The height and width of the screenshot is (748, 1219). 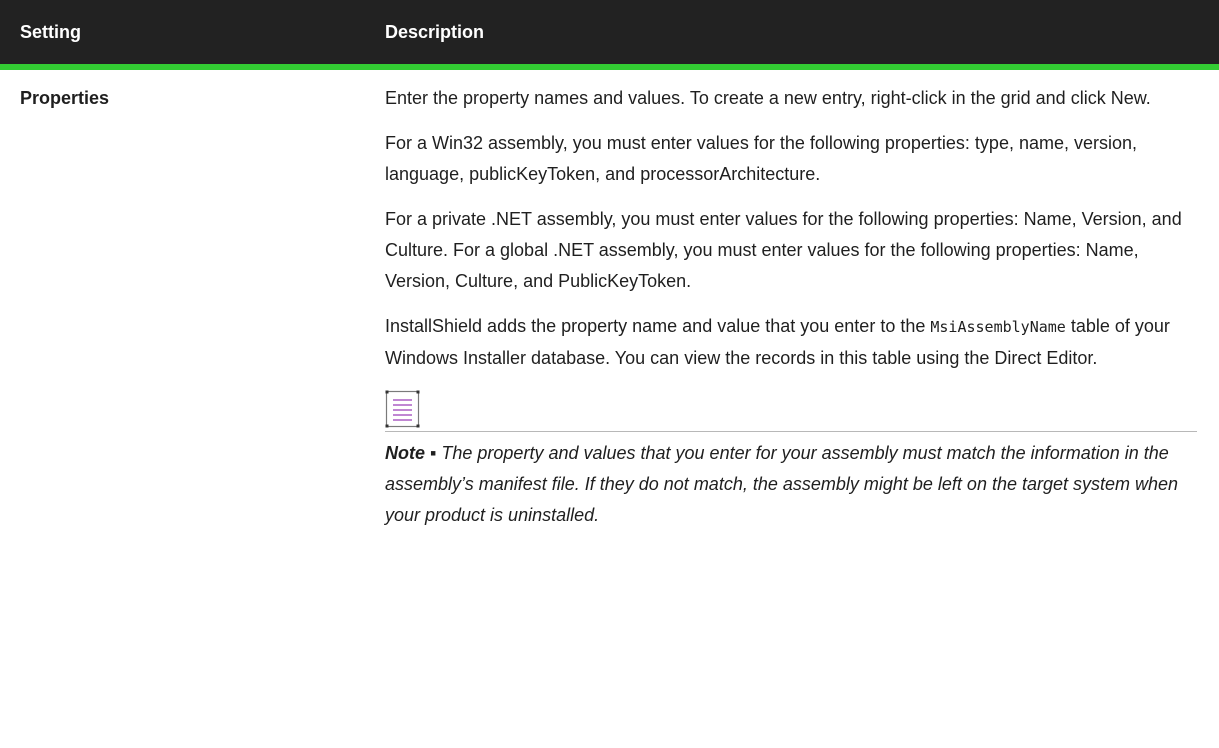 What do you see at coordinates (65, 98) in the screenshot?
I see `setting-name: Properties` at bounding box center [65, 98].